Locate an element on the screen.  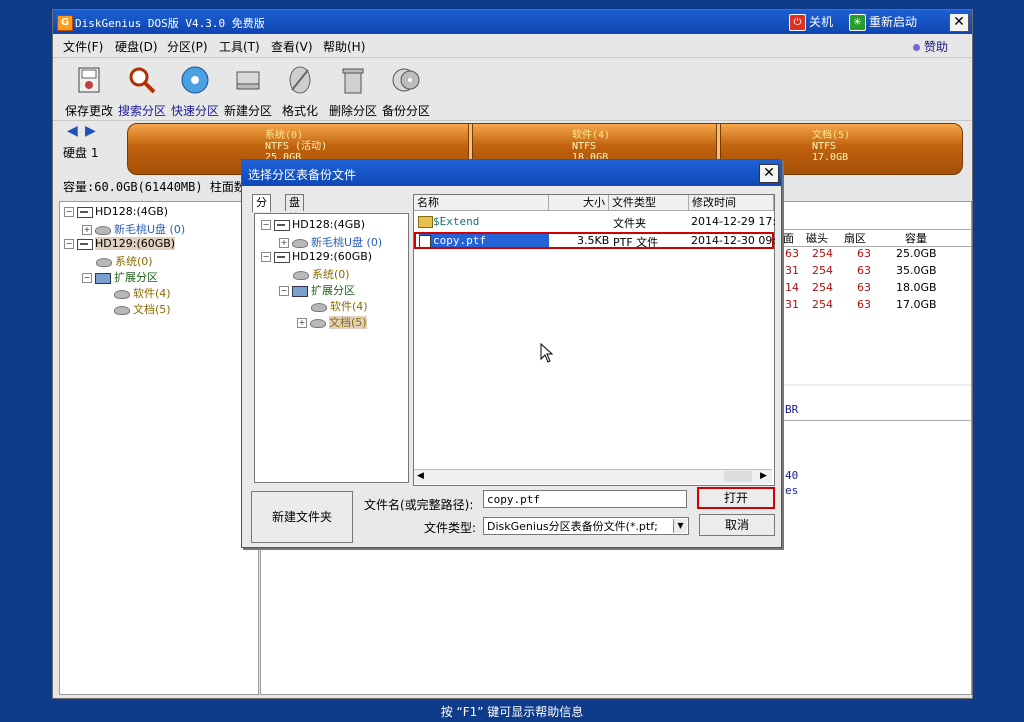
tree-label: 新毛桃U盘 (0) is located at coordinates (150, 229).